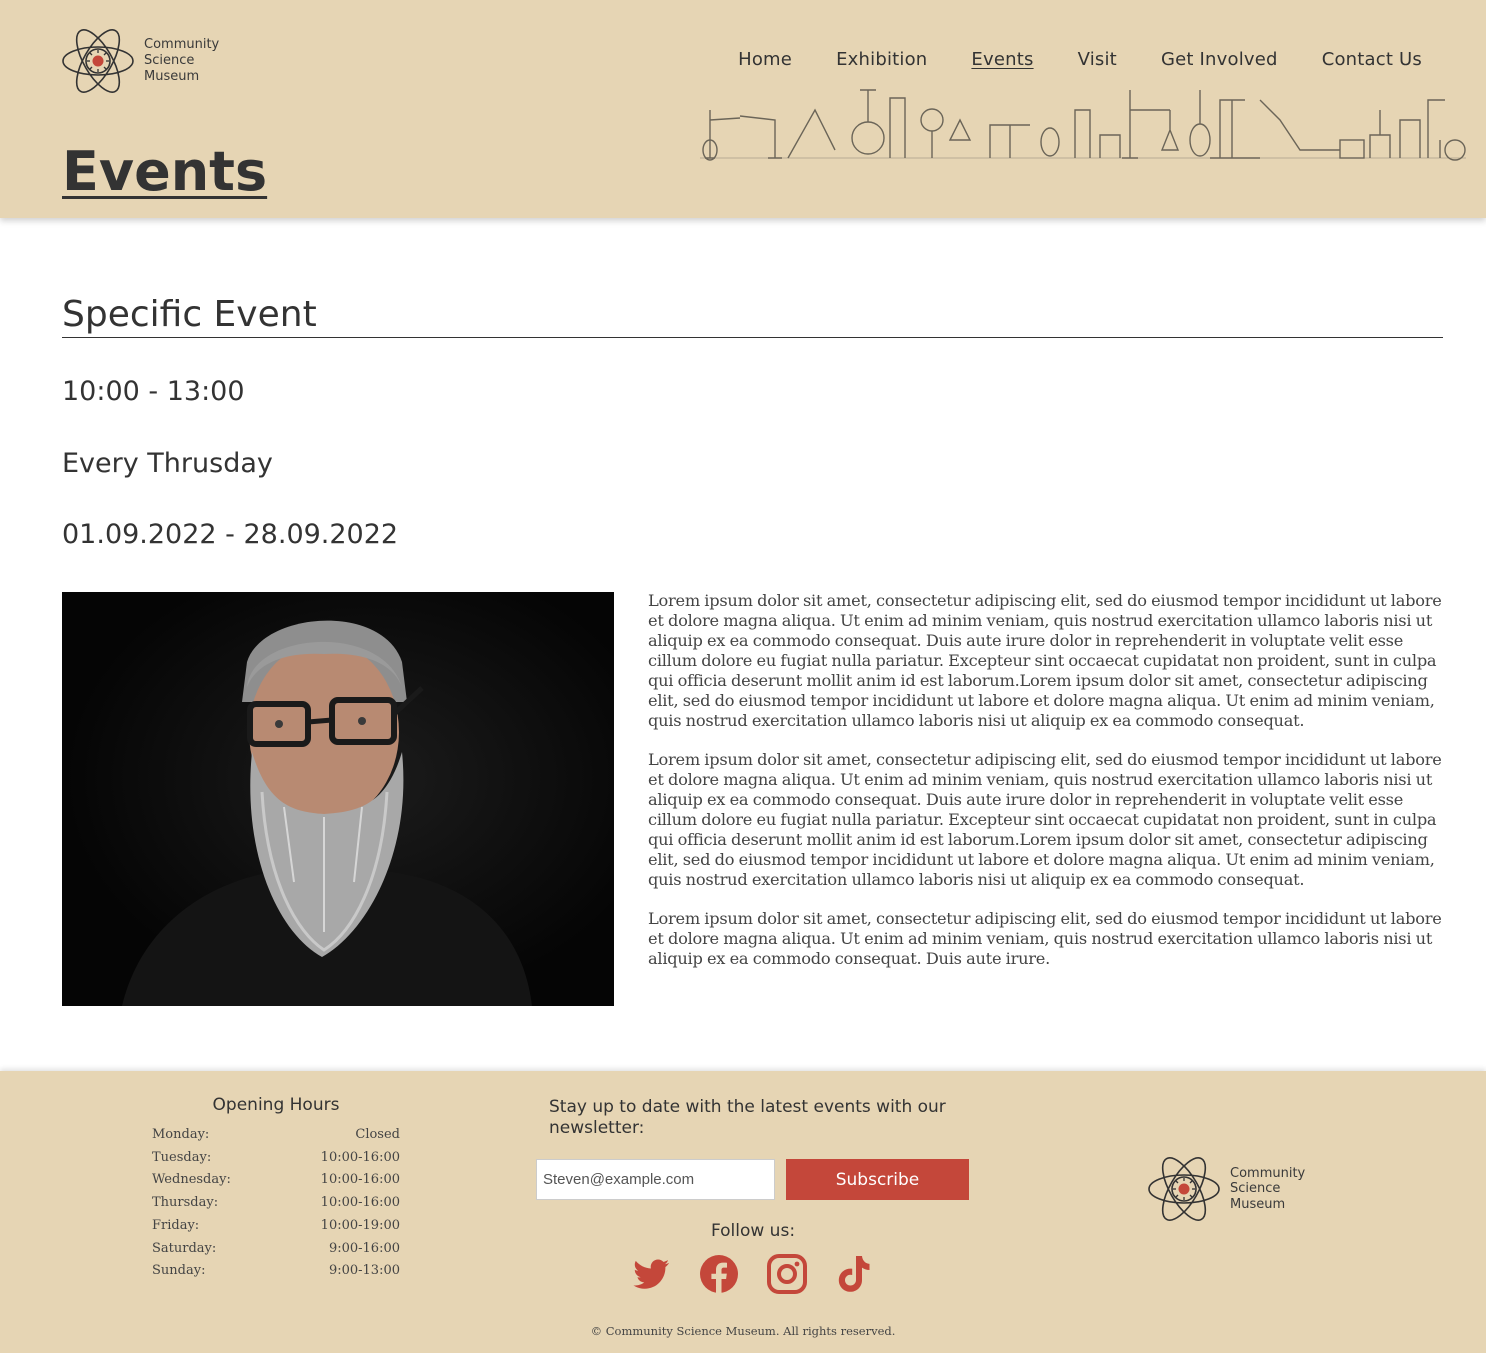 This screenshot has height=1353, width=1486. What do you see at coordinates (182, 1157) in the screenshot?
I see `hours-day: Tuesday:` at bounding box center [182, 1157].